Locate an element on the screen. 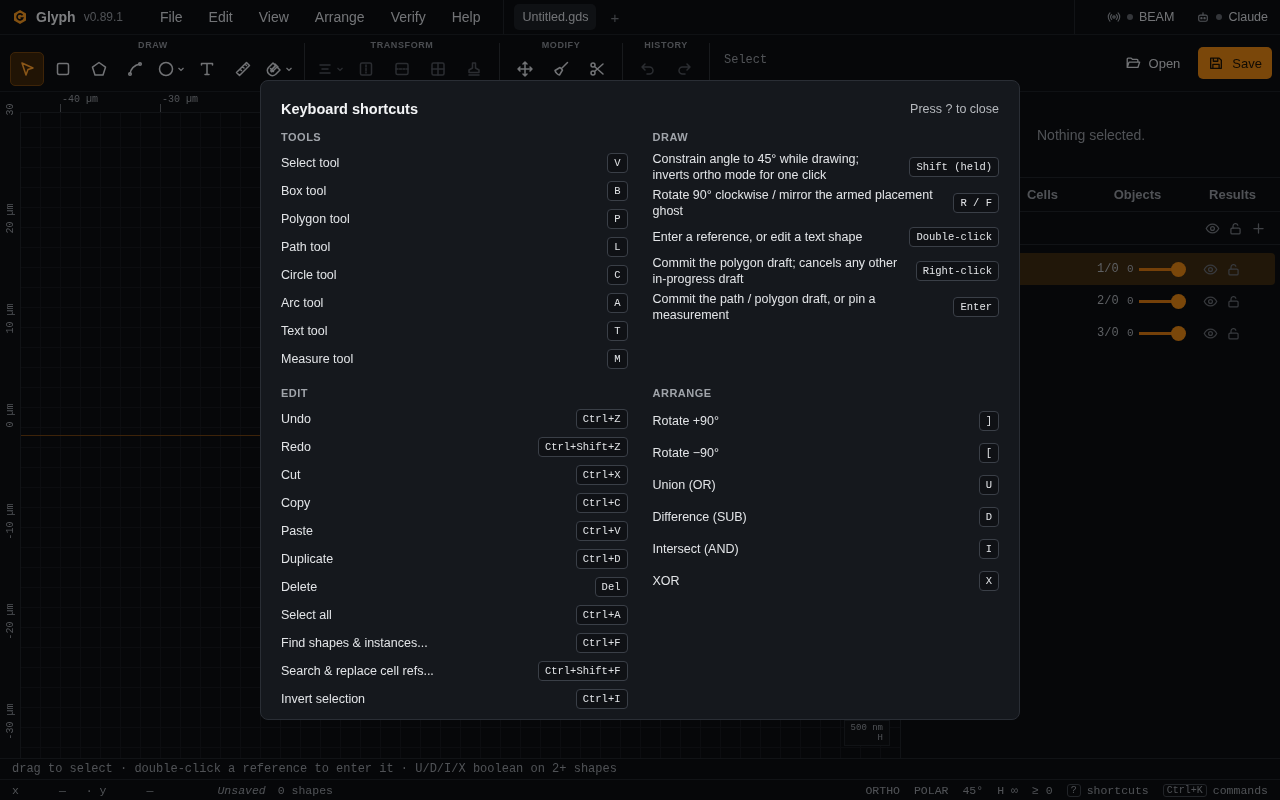 This screenshot has width=1280, height=800. status-text: H ∞ is located at coordinates (1007, 790).